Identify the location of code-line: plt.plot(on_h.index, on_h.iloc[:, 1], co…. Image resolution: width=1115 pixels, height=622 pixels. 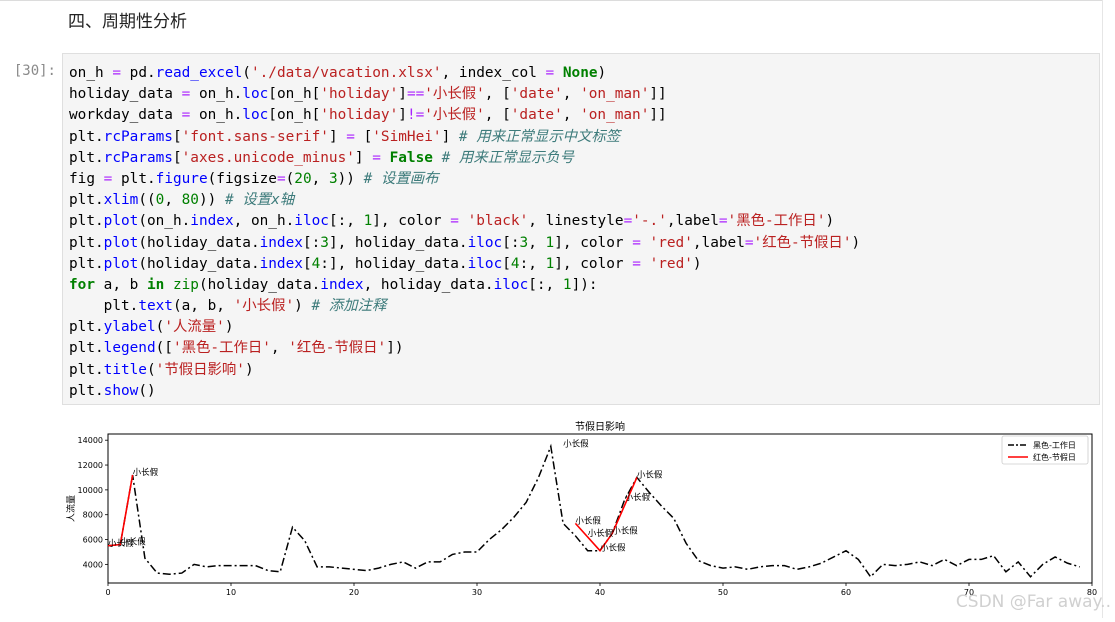
(464, 221).